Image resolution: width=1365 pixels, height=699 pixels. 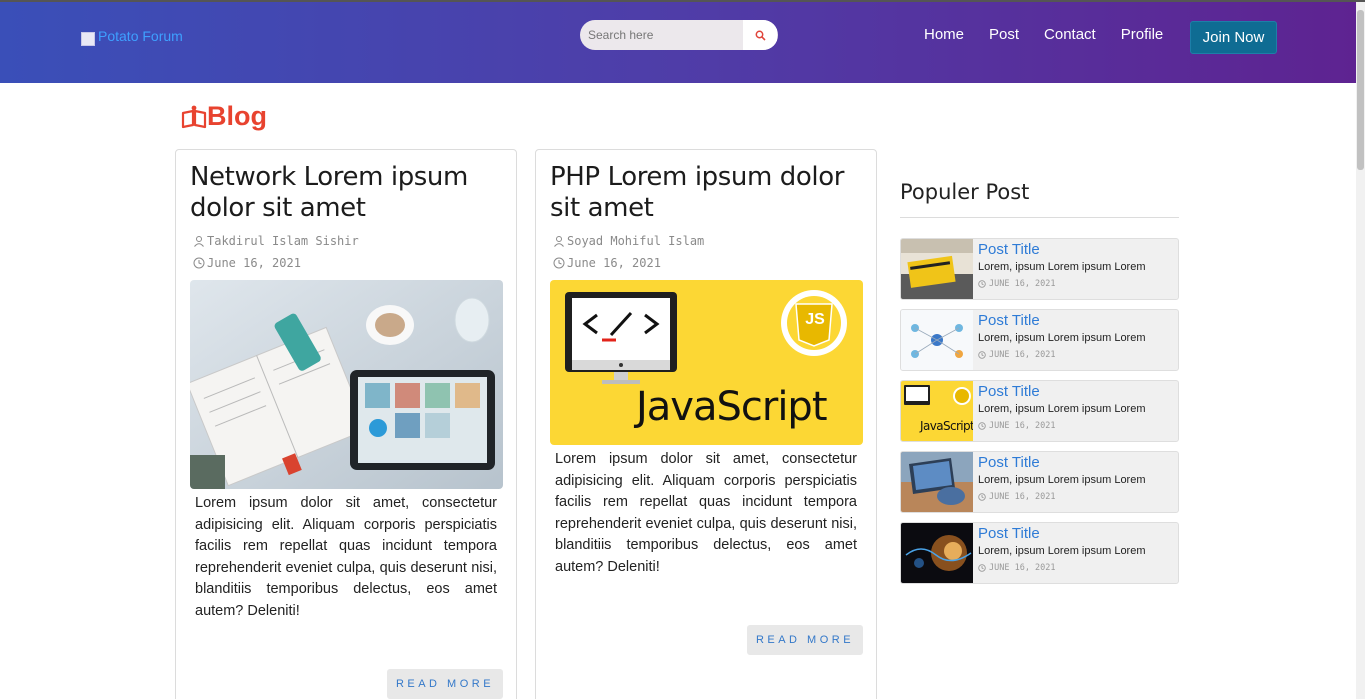 I want to click on search-input, so click(x=661, y=35).